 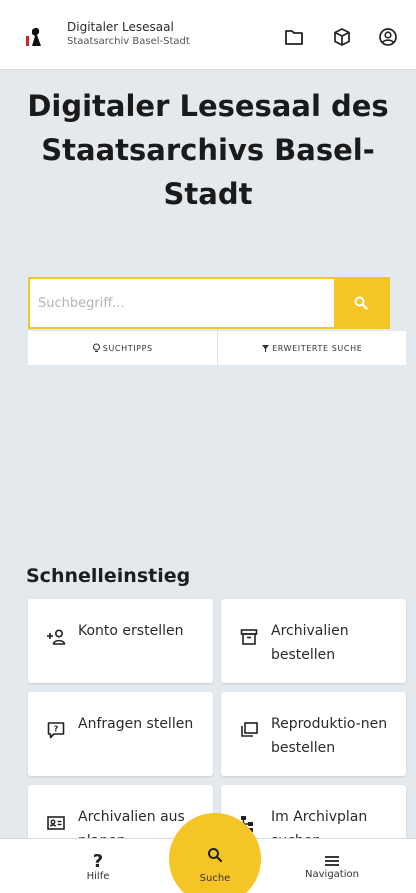 What do you see at coordinates (249, 729) in the screenshot?
I see `copies-icon` at bounding box center [249, 729].